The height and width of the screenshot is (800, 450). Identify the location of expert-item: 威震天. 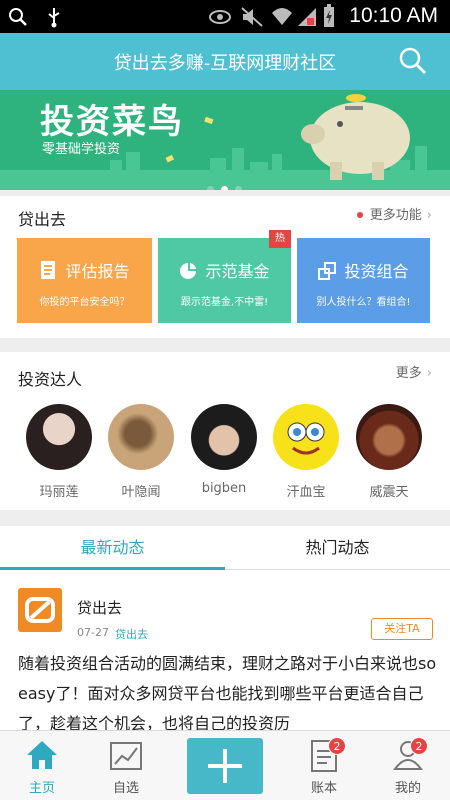
(389, 452).